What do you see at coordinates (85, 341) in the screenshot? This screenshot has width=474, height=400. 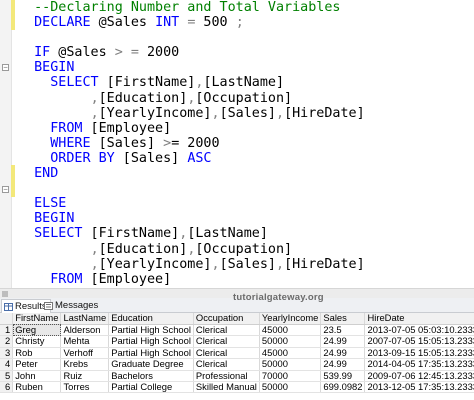 I see `cell-lastname: Mehta` at bounding box center [85, 341].